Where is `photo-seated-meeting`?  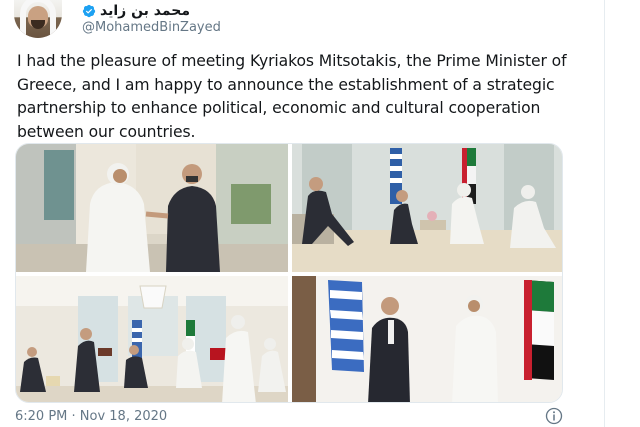 photo-seated-meeting is located at coordinates (427, 208).